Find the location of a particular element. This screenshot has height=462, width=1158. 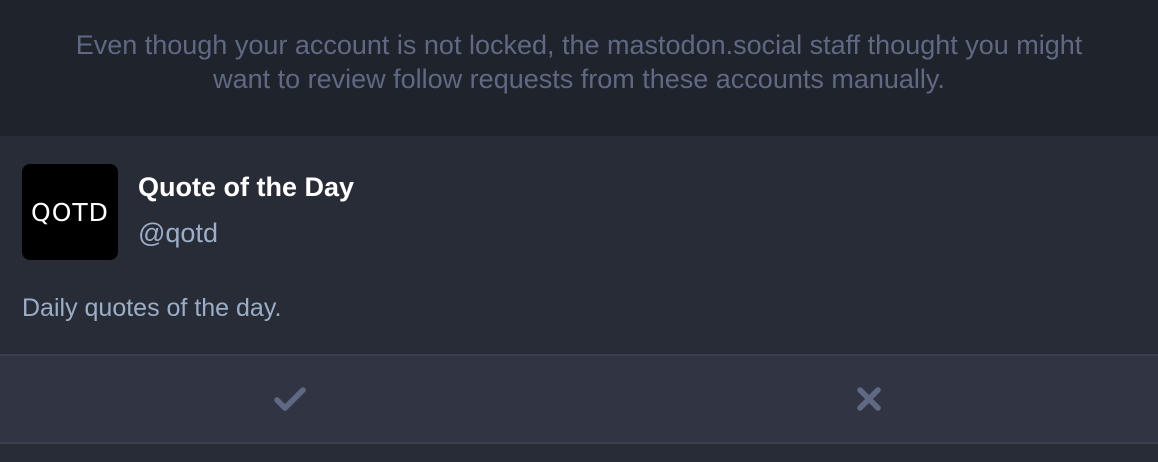

account-header: QOTD Quote of the Day @qotd is located at coordinates (188, 212).